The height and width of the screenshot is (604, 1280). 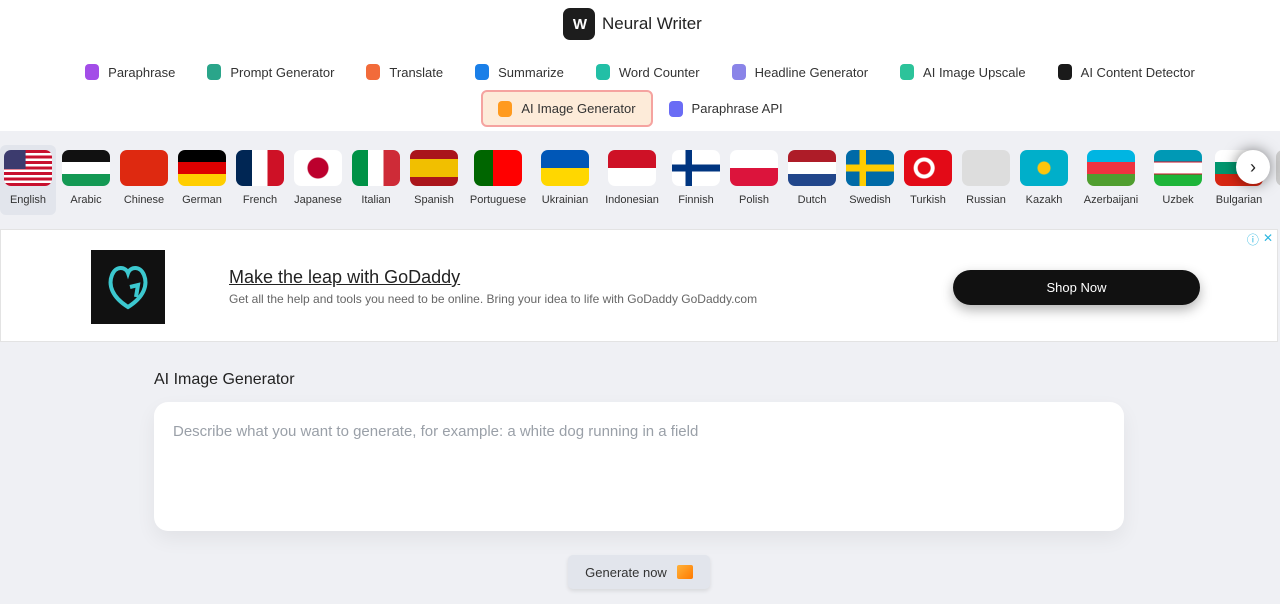 I want to click on language-label: Polish, so click(x=754, y=200).